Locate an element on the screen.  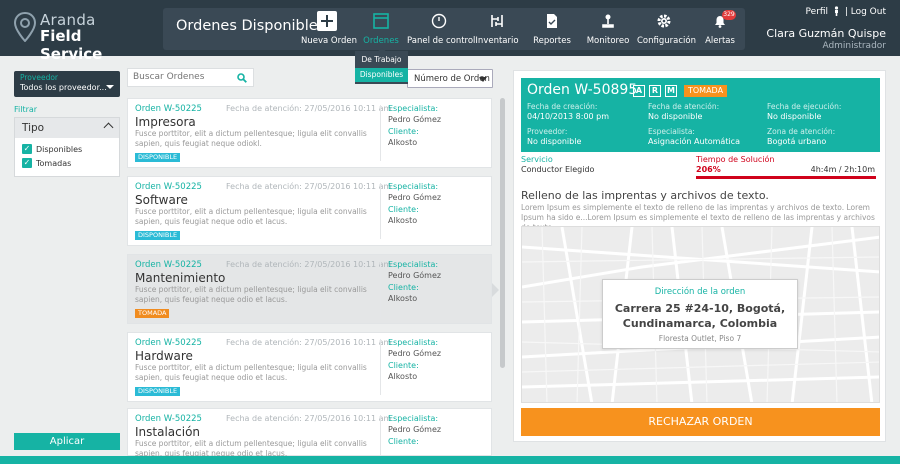
chevron-up-icon is located at coordinates (108, 127).